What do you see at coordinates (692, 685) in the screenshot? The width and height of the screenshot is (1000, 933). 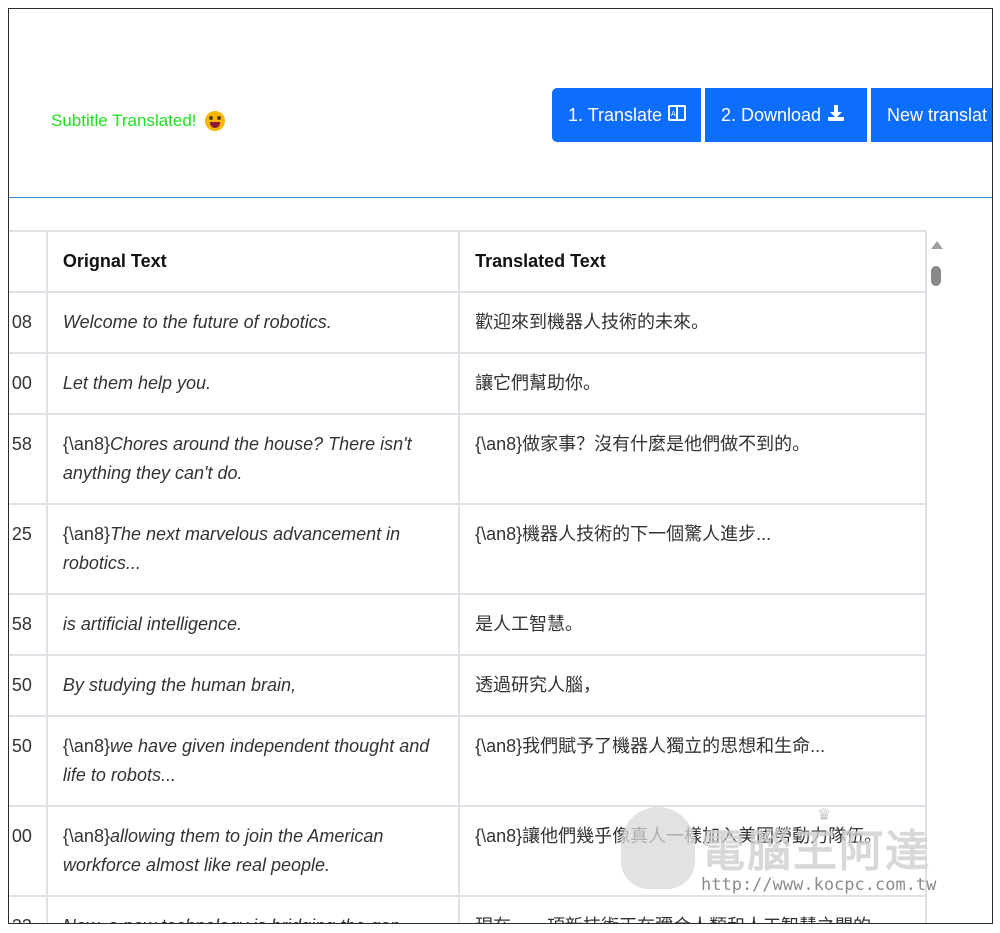 I see `translated-text-cell: 透過研究人腦，` at bounding box center [692, 685].